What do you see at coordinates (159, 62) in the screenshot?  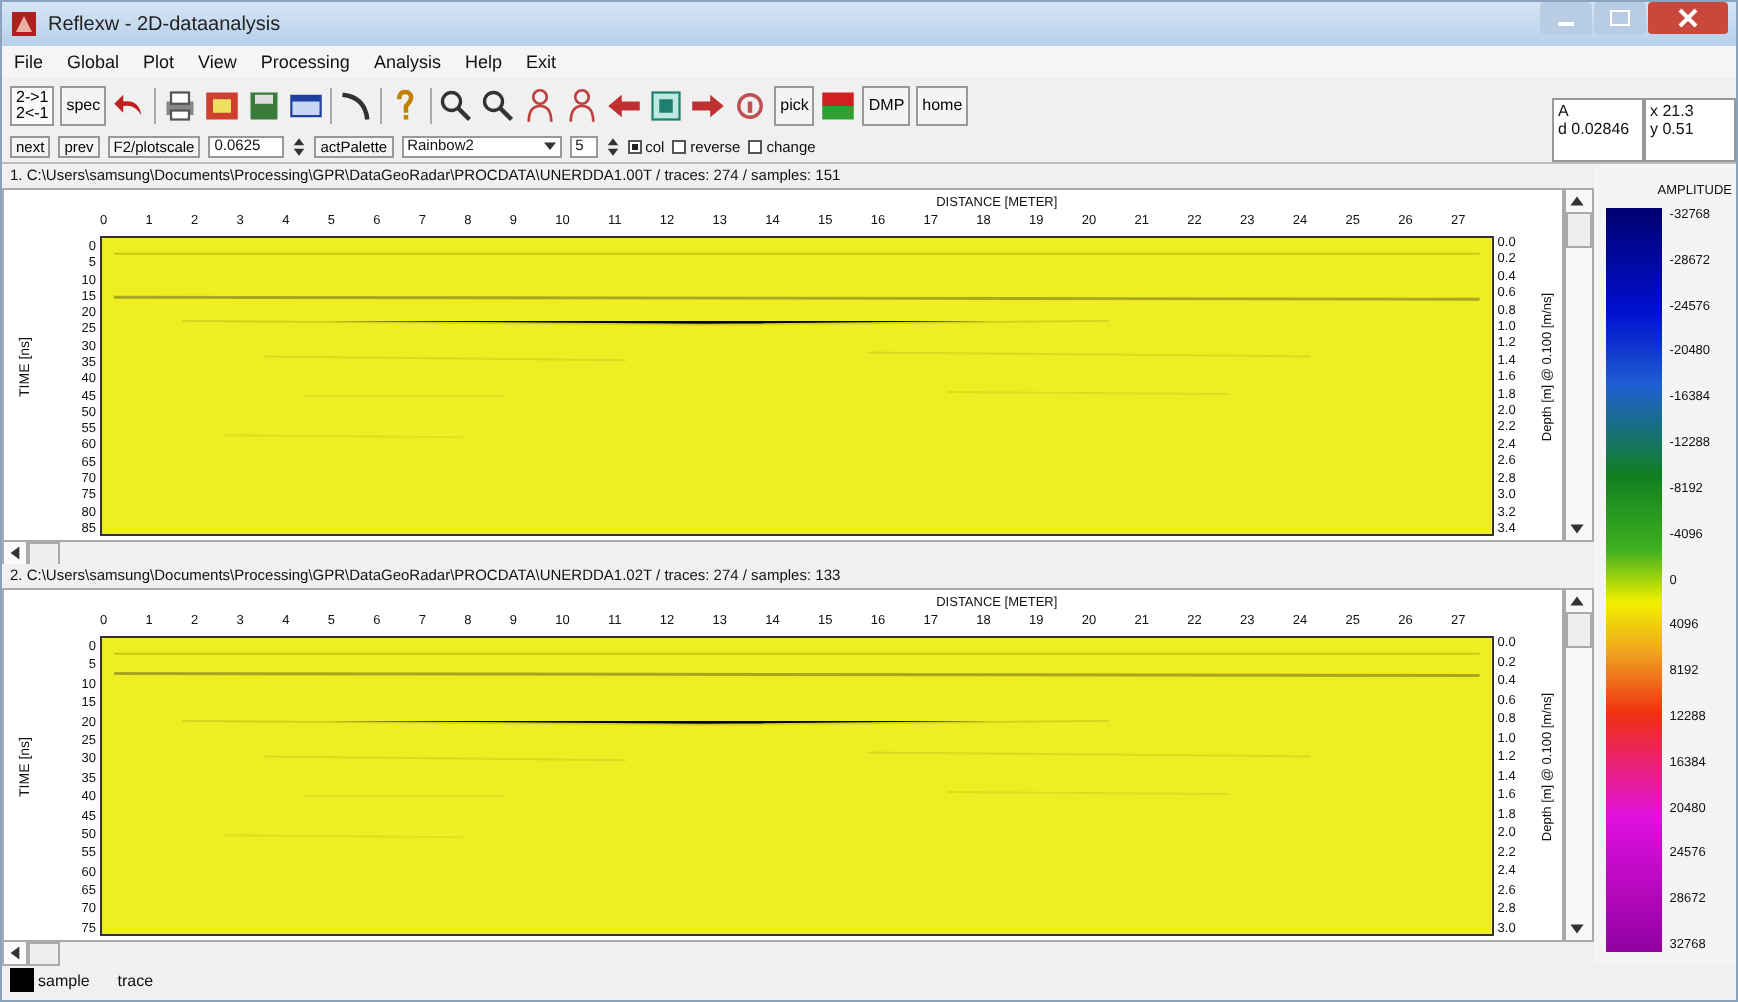 I see `menu-item: Plot` at bounding box center [159, 62].